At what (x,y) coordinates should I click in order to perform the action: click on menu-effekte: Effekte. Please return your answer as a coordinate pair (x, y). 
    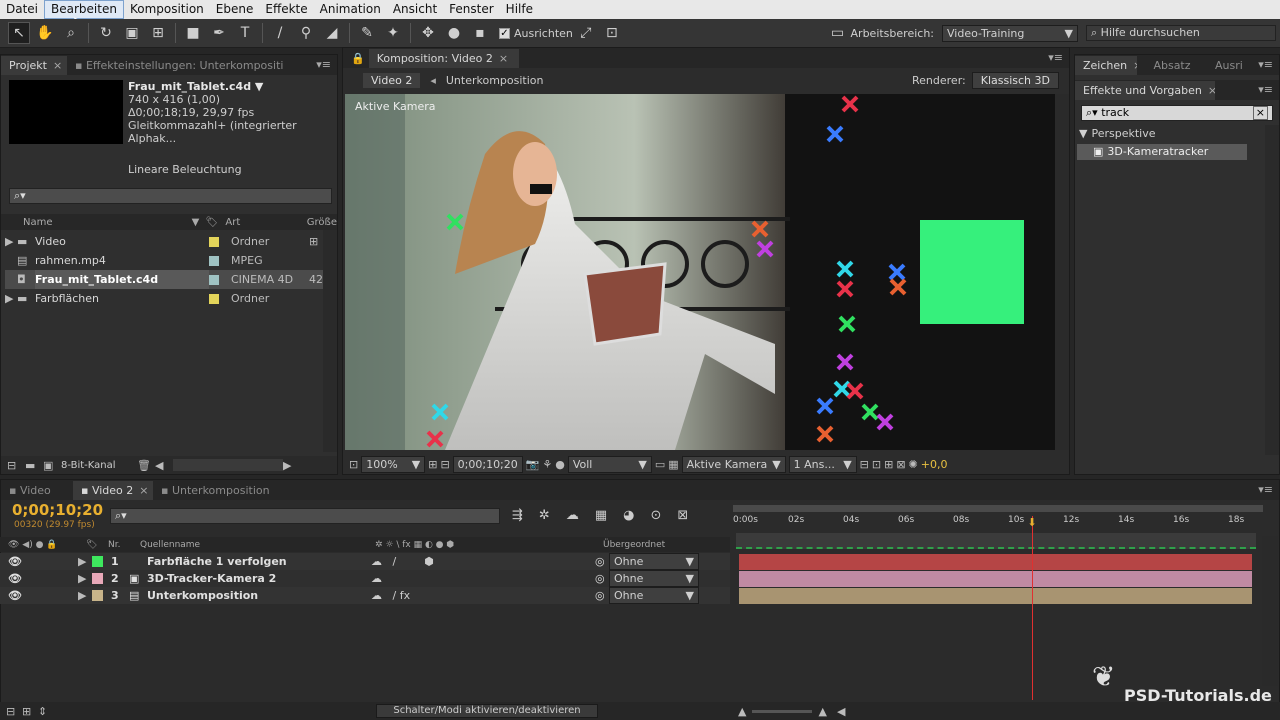
    Looking at the image, I should click on (286, 9).